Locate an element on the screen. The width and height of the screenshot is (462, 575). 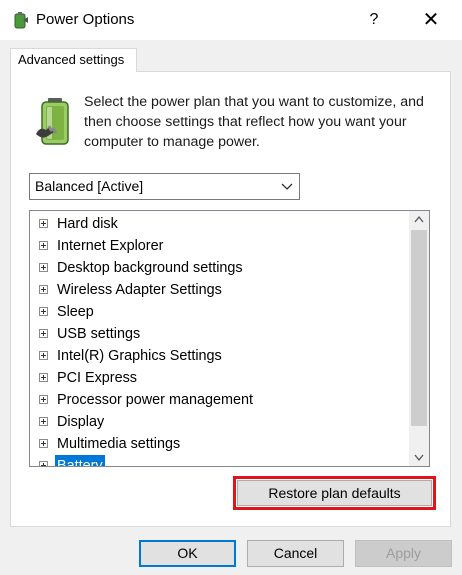
tree-item-processor-power: Processor power management is located at coordinates (219, 400).